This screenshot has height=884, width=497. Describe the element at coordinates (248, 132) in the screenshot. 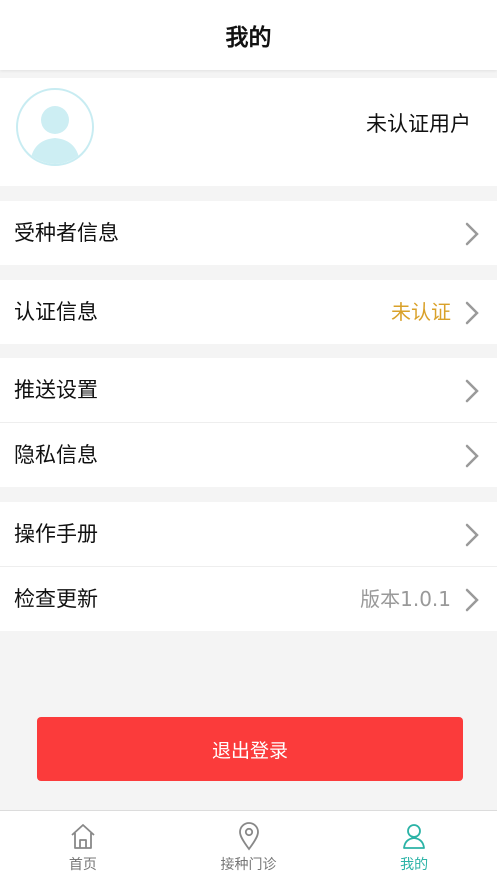

I see `profile-card: 未认证用户` at that location.